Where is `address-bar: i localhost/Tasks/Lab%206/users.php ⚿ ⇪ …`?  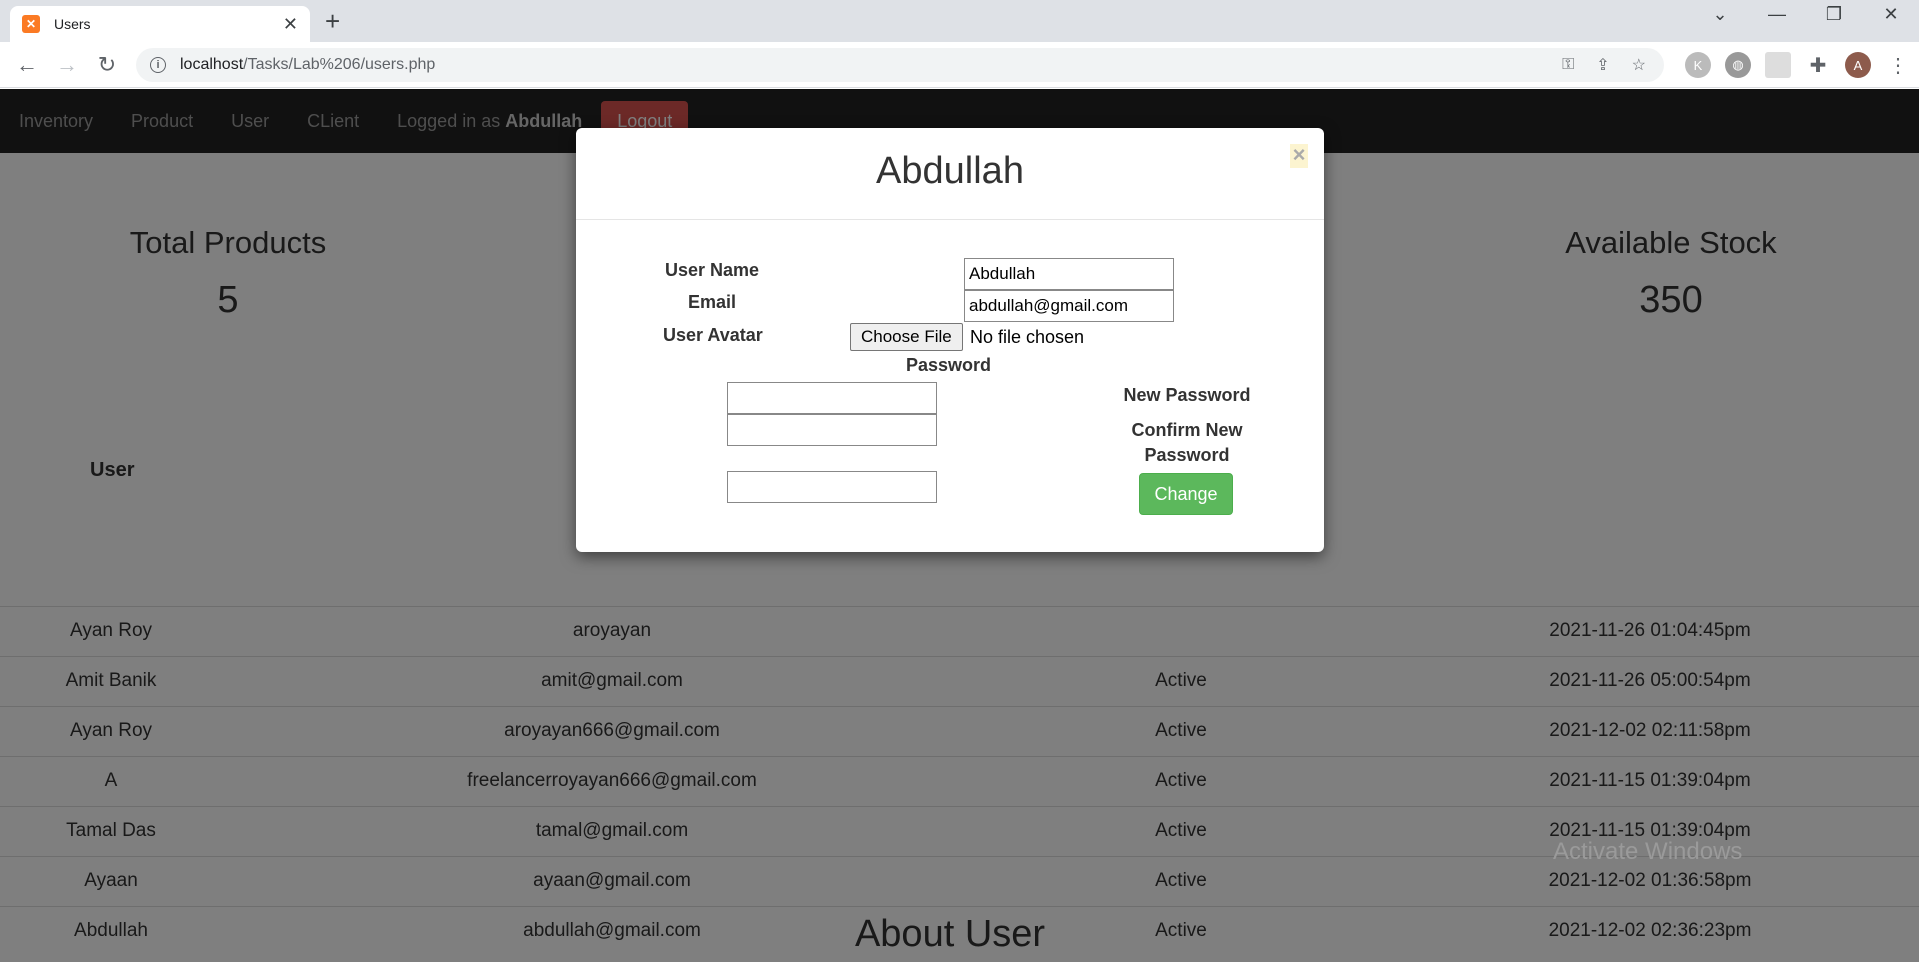
address-bar: i localhost/Tasks/Lab%206/users.php ⚿ ⇪ … is located at coordinates (900, 65).